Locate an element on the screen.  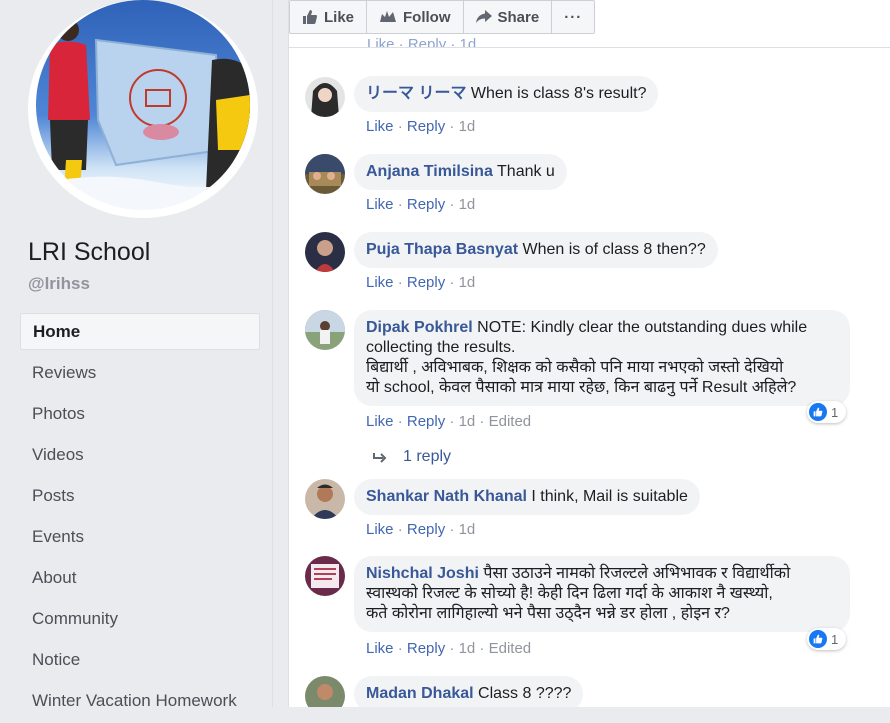
follow-label: Follow is located at coordinates (427, 17).